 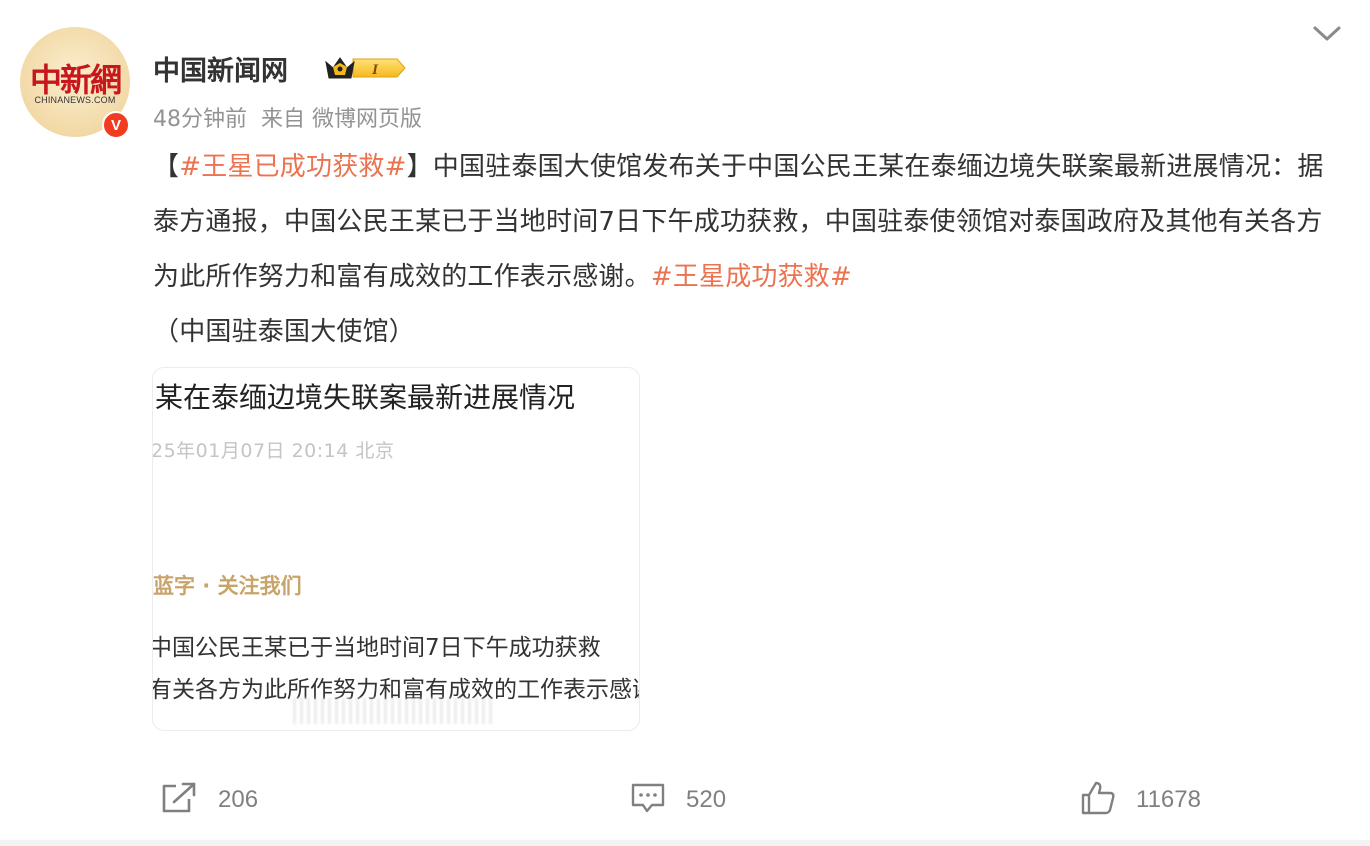 I want to click on chevron-down-icon, so click(x=1327, y=33).